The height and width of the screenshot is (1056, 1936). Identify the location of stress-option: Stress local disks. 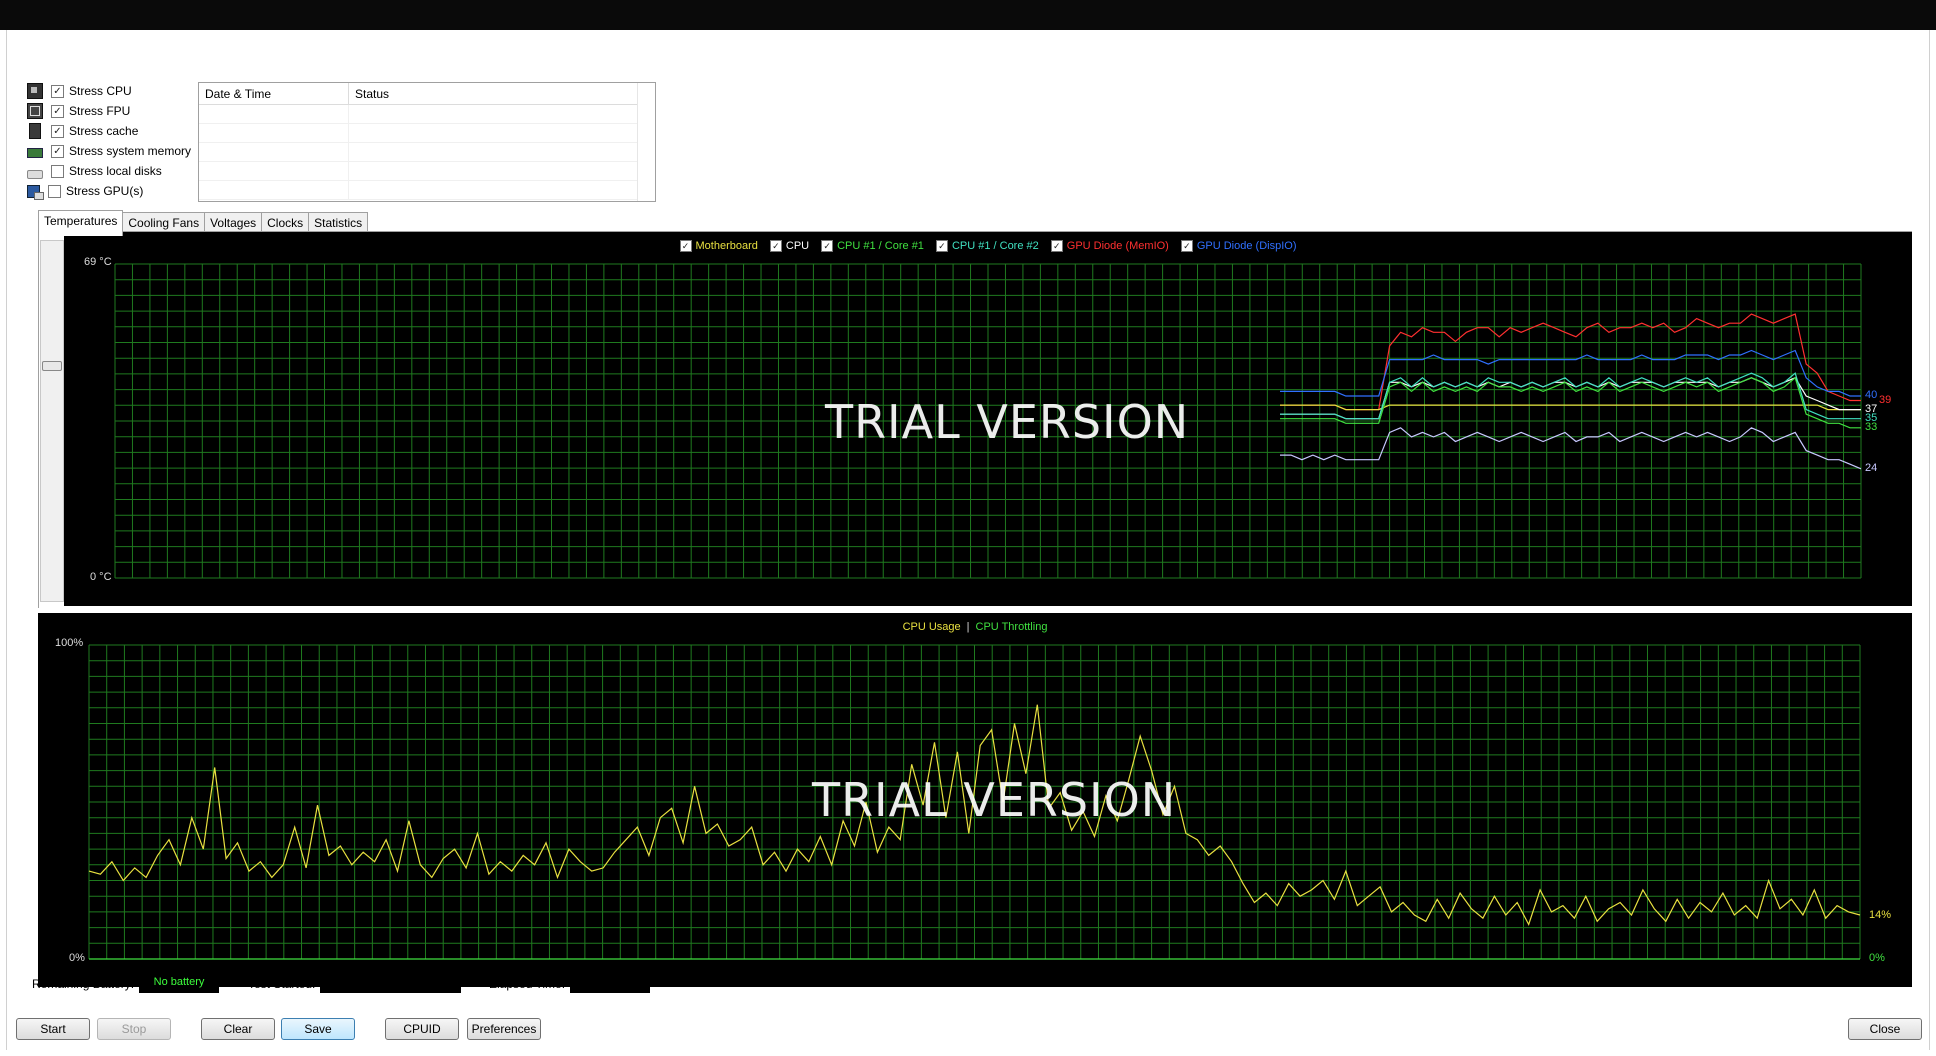
(94, 171).